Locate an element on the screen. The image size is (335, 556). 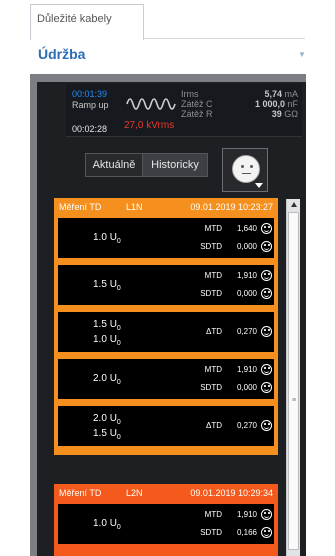
metric-primary: MTD 1,640 is located at coordinates (214, 229).